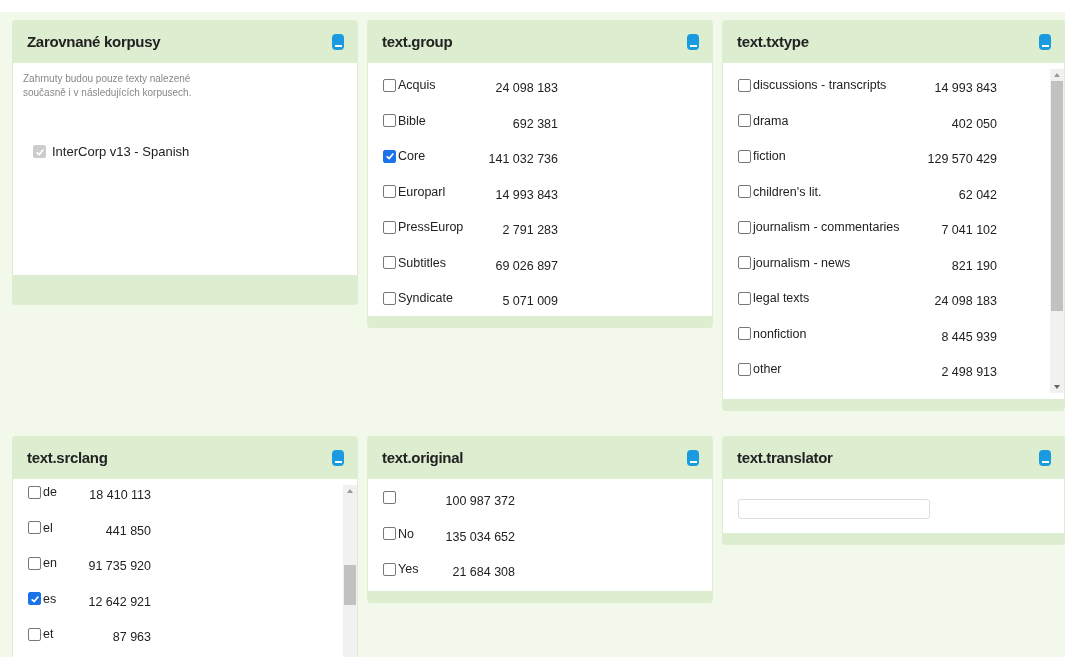  Describe the element at coordinates (422, 191) in the screenshot. I see `option-label: Europarl` at that location.